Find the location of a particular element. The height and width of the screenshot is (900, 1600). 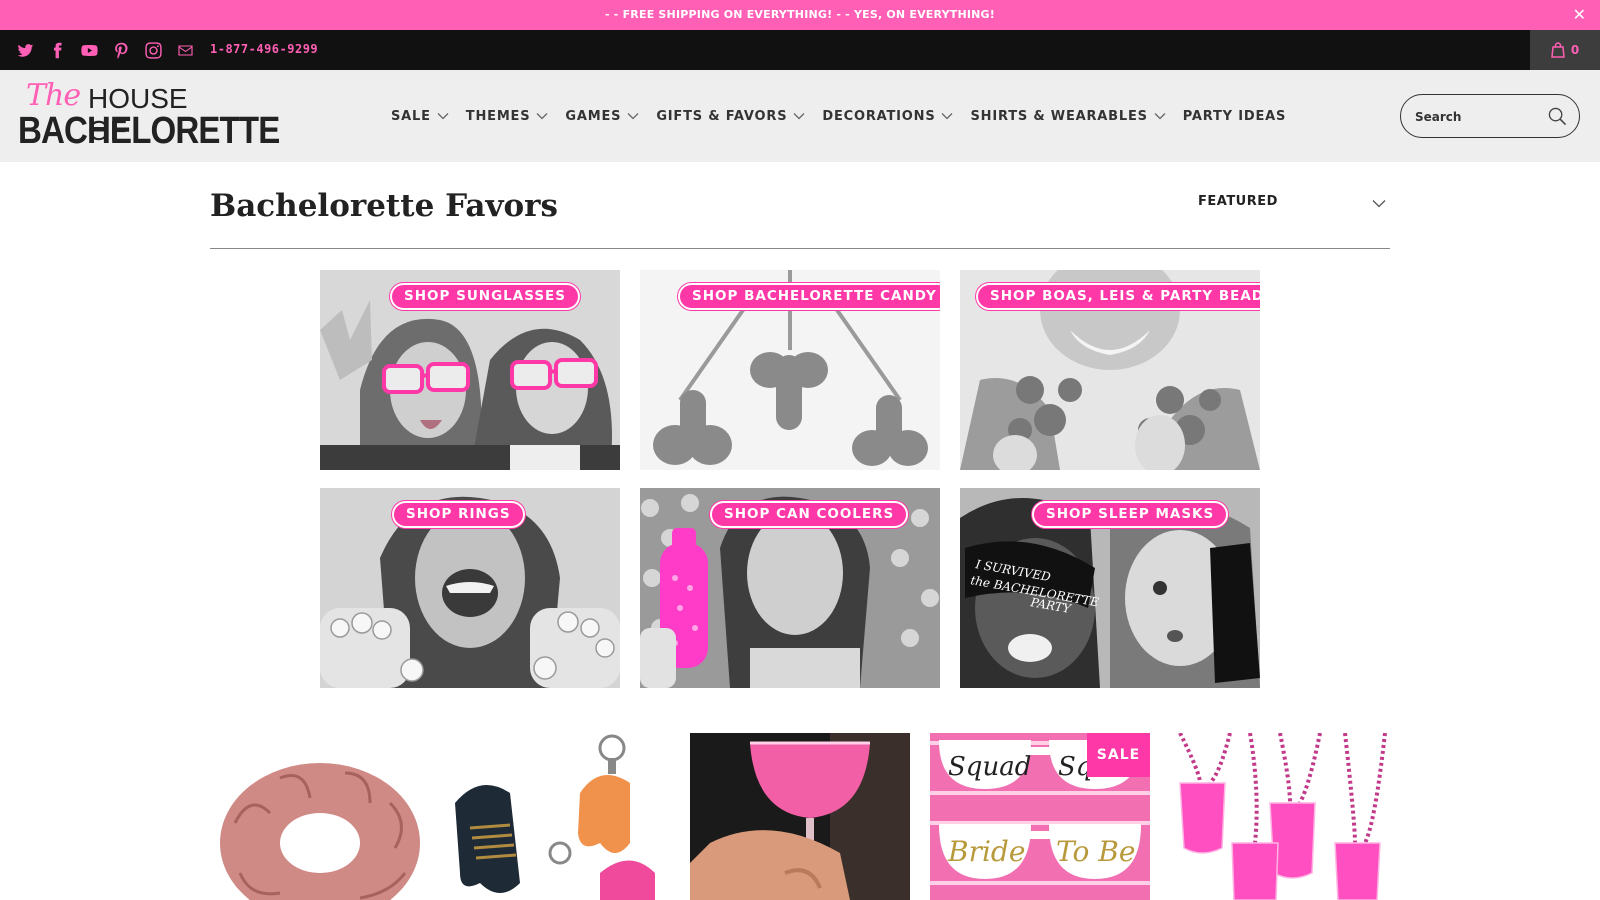

instagram-icon is located at coordinates (153, 50).